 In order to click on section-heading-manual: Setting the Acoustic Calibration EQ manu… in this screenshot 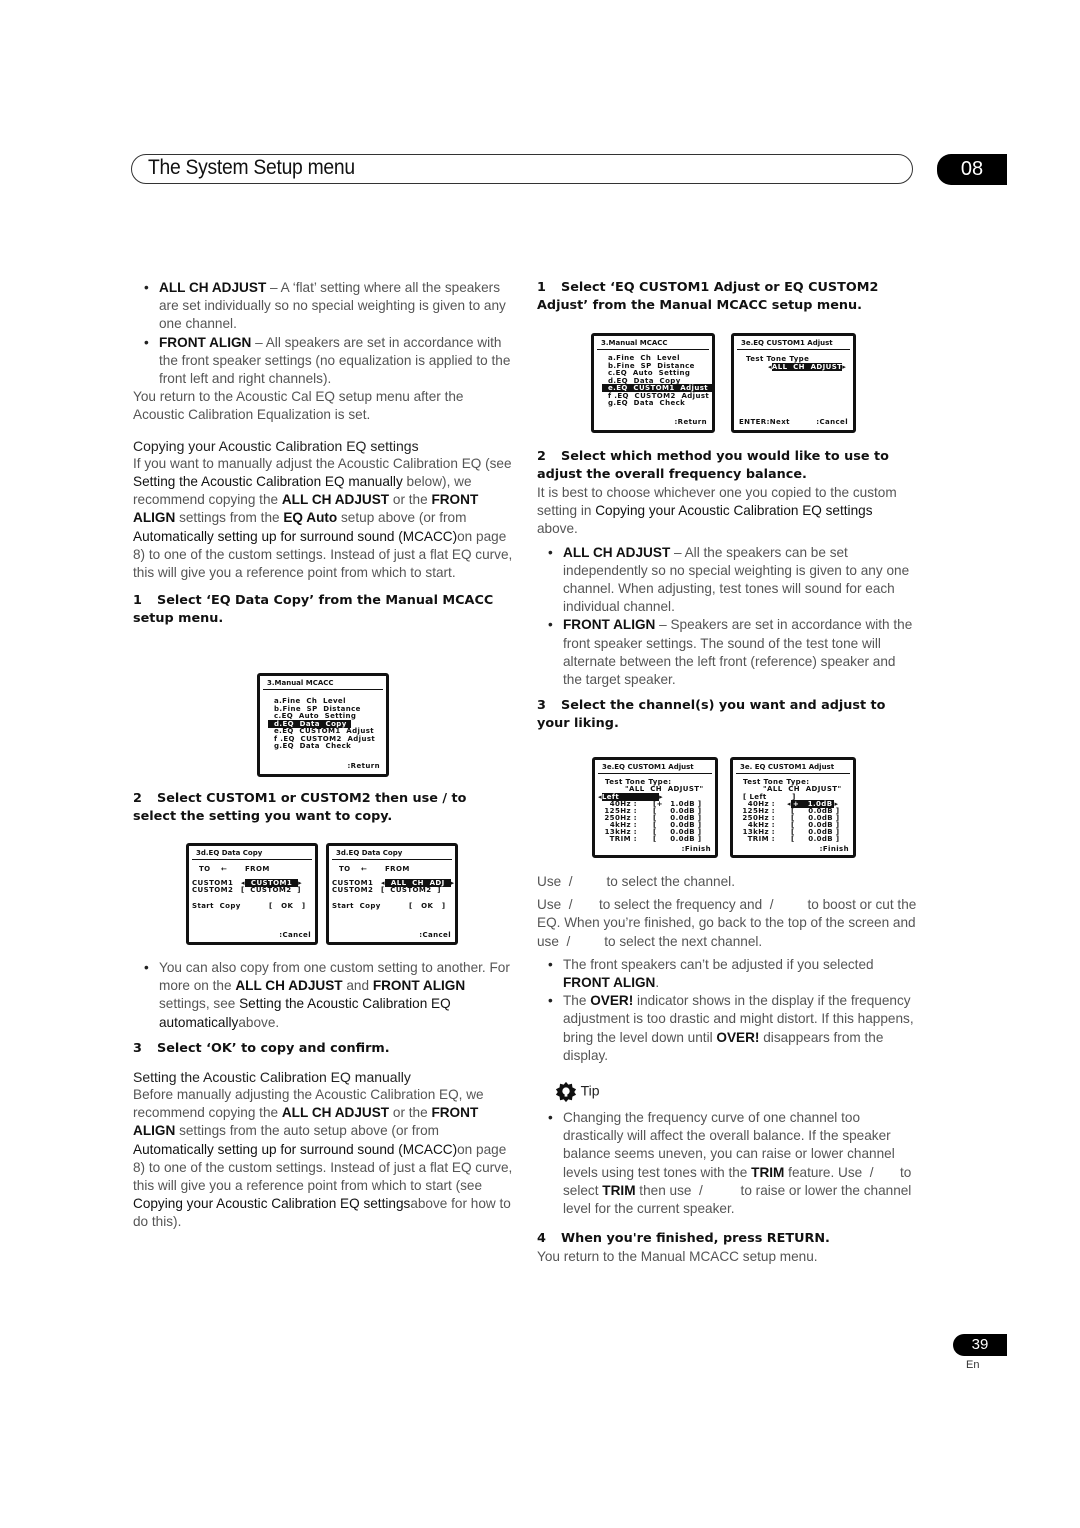, I will do `click(272, 1076)`.